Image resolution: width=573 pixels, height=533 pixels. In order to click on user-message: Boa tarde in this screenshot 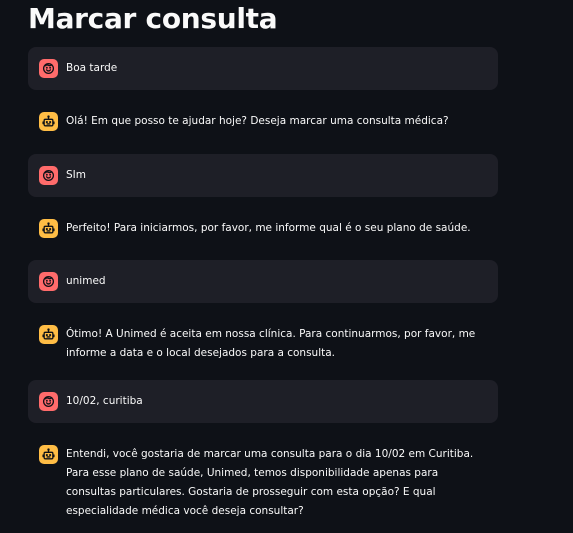, I will do `click(263, 68)`.